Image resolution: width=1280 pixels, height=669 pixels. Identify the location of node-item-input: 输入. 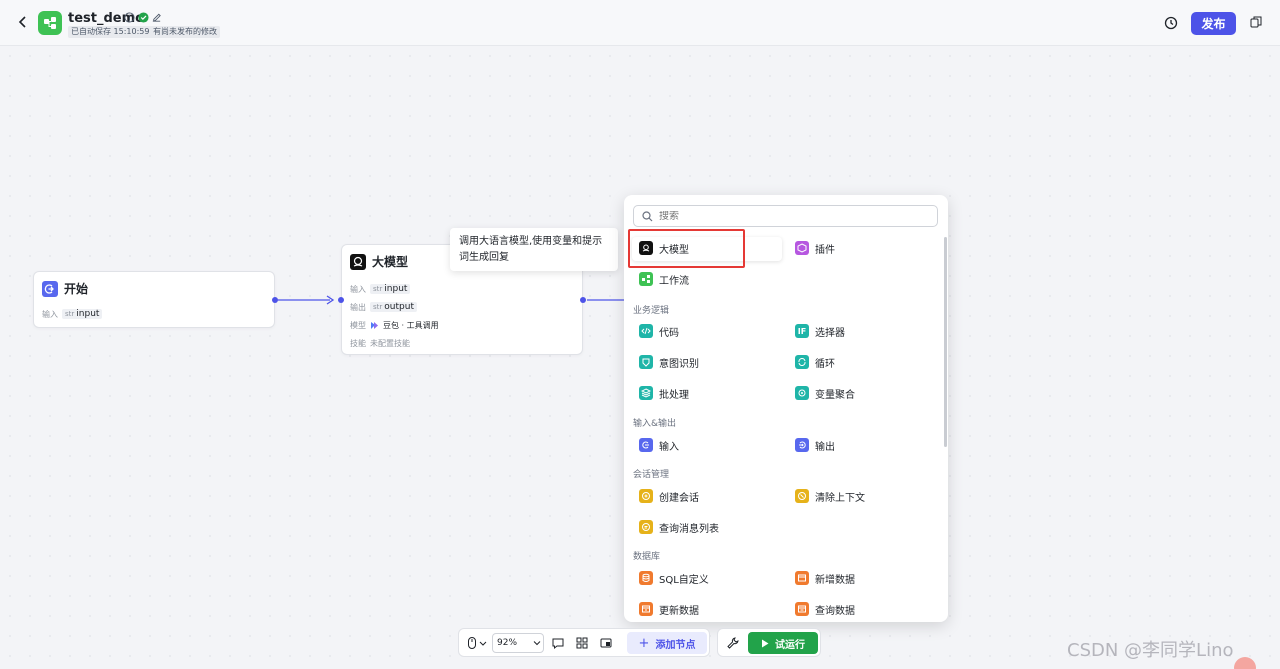
(659, 445).